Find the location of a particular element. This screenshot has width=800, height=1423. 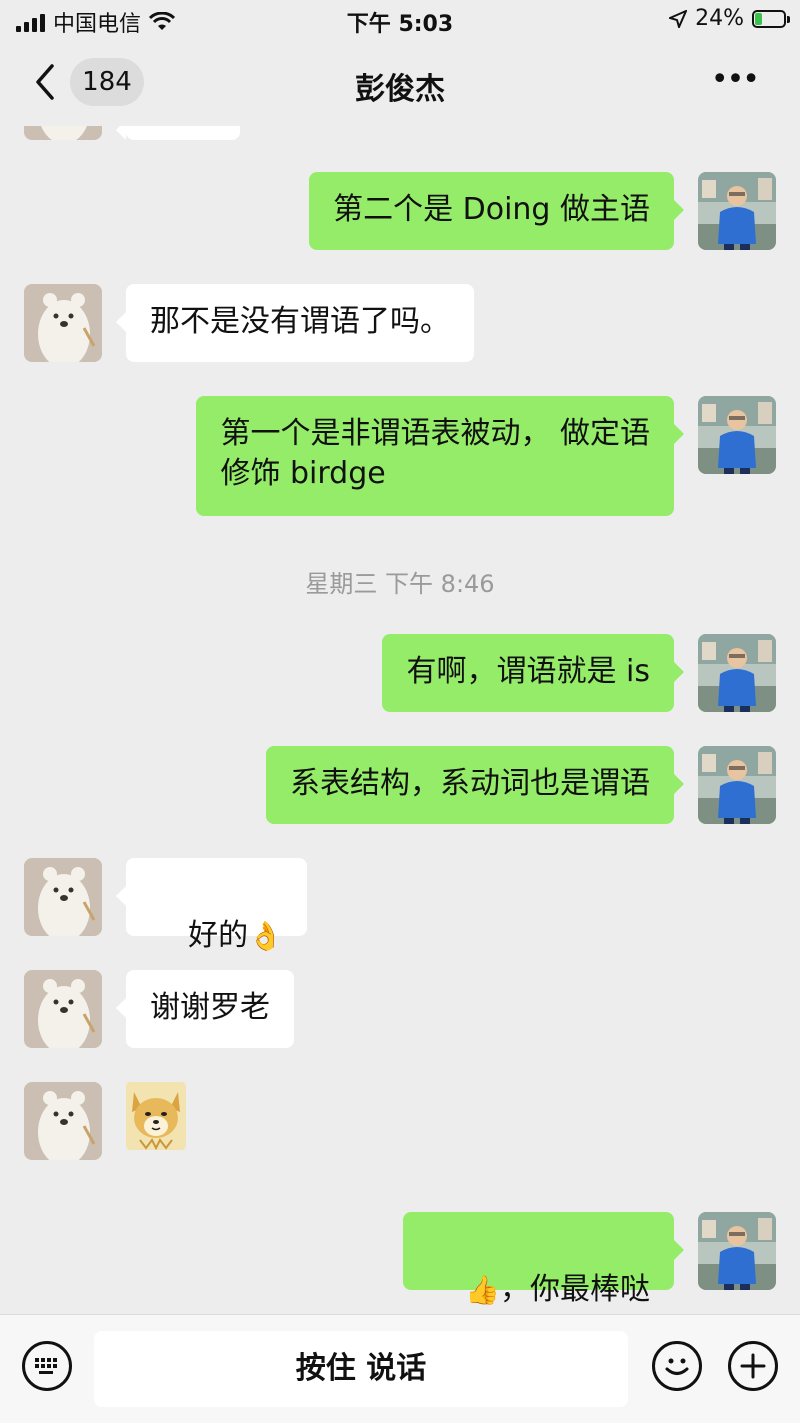

message-bubble-left: 好的👌 is located at coordinates (211, 905).